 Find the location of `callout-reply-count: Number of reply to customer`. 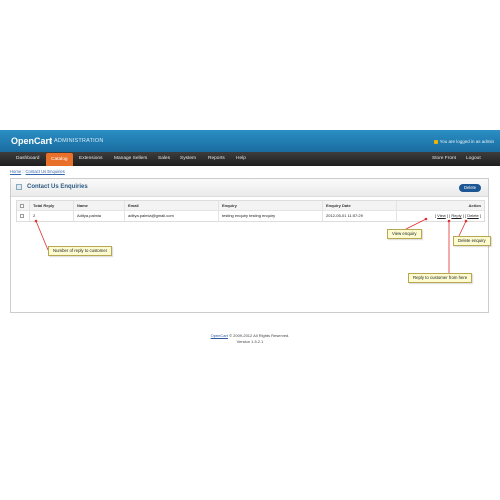

callout-reply-count: Number of reply to customer is located at coordinates (80, 251).